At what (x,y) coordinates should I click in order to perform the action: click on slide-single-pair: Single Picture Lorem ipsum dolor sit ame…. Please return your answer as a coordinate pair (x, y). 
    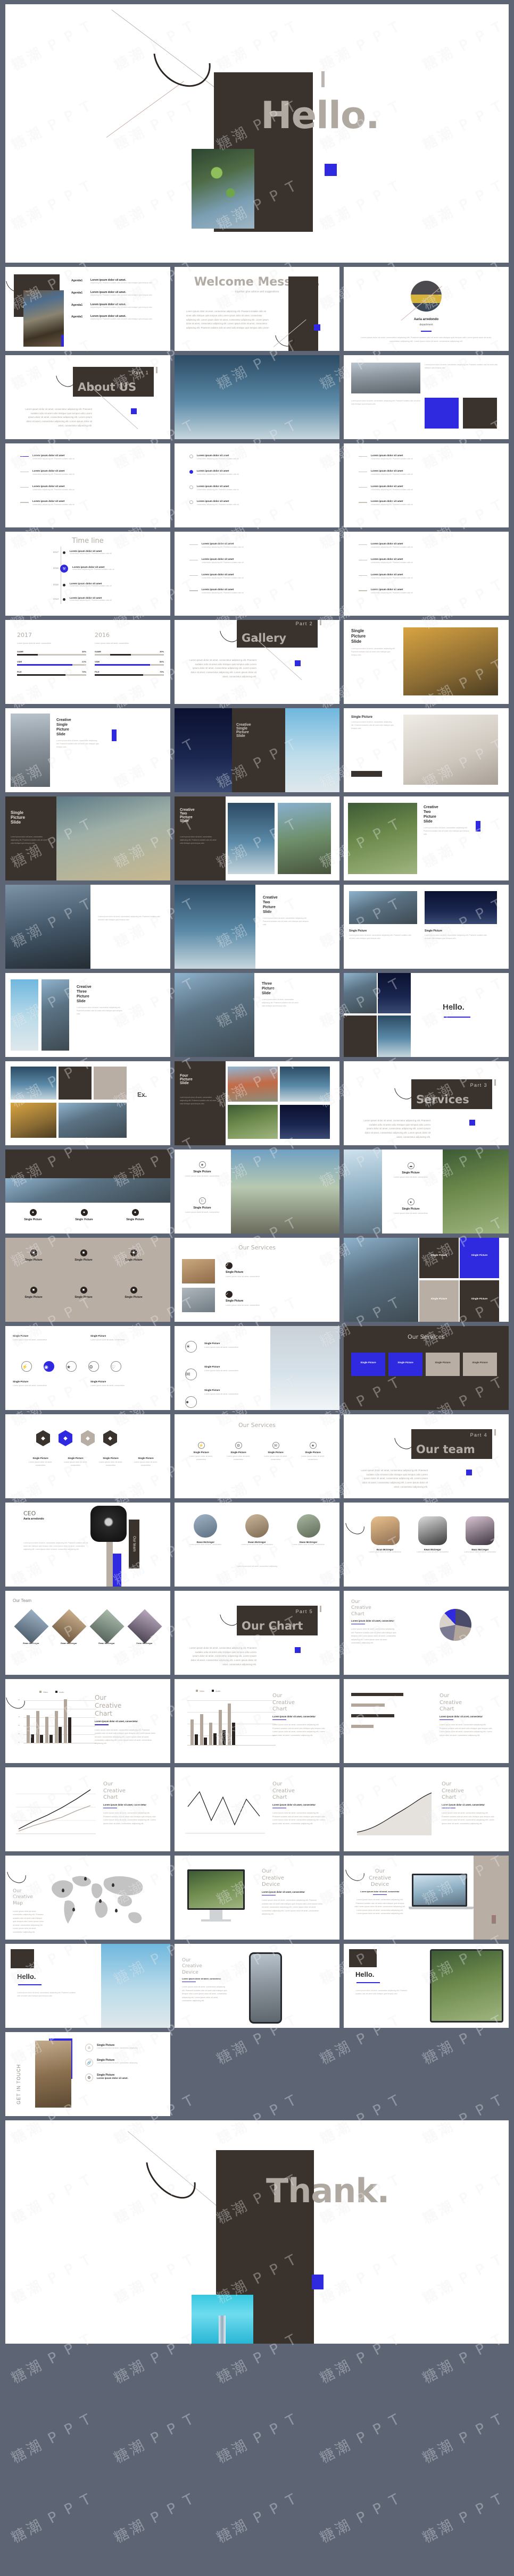
    Looking at the image, I should click on (426, 927).